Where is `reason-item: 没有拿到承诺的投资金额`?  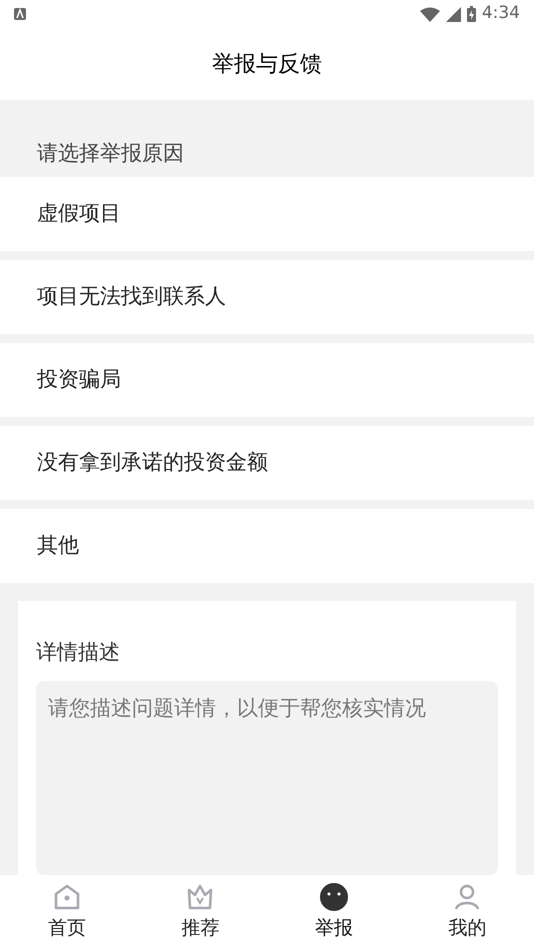 reason-item: 没有拿到承诺的投资金额 is located at coordinates (267, 463).